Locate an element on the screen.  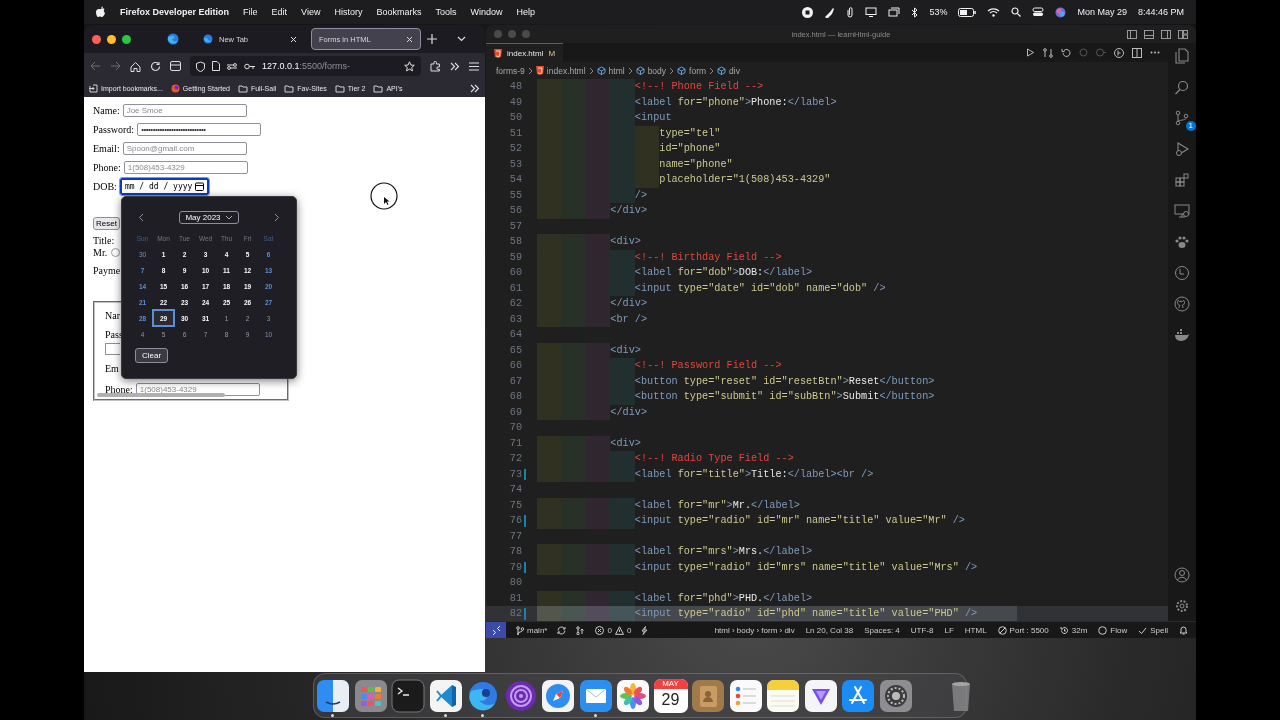
line-number: 74 is located at coordinates (515, 490).